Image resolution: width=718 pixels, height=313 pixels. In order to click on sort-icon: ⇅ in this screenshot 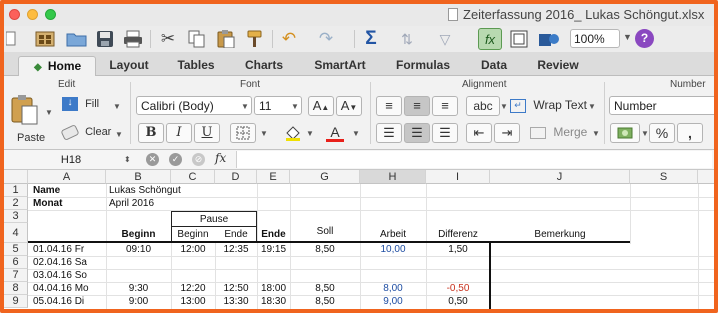, I will do `click(407, 39)`.